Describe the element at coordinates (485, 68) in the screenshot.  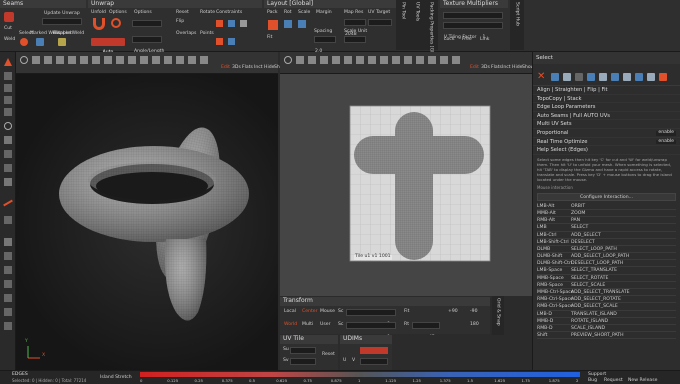
I see `vpuv-3ds: 3Ds` at that location.